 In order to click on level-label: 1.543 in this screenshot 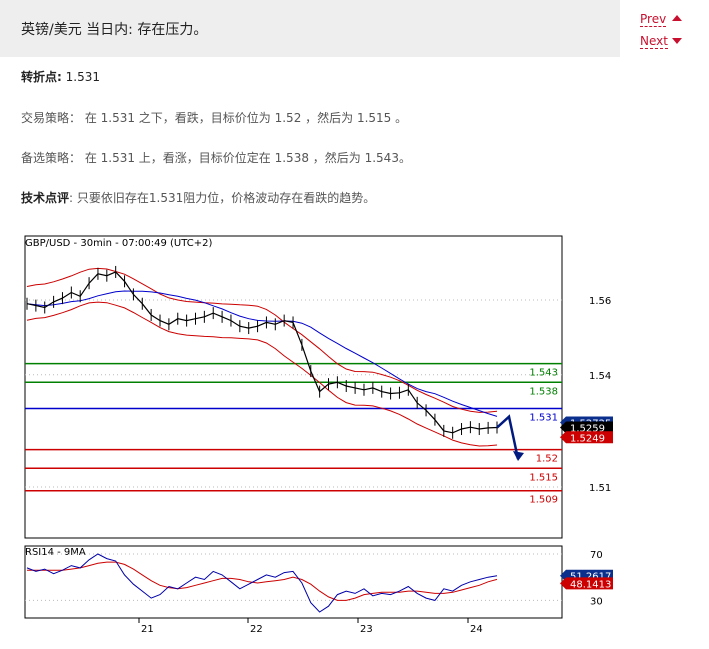, I will do `click(543, 373)`.